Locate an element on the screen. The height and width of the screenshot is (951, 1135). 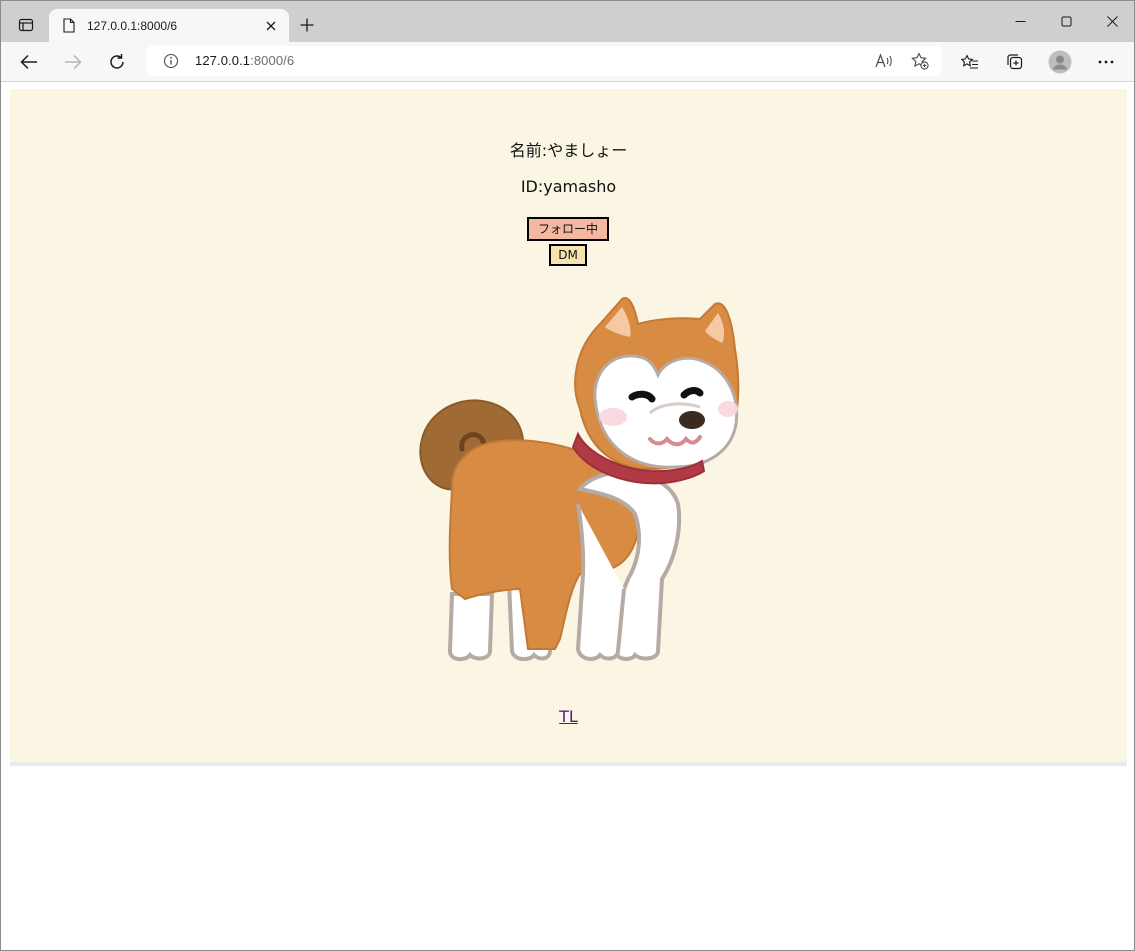
favorites-icon is located at coordinates (970, 62).